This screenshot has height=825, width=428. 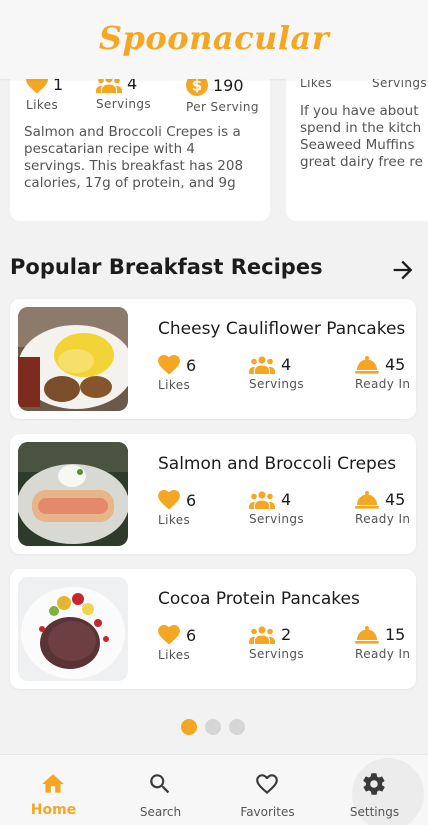 What do you see at coordinates (276, 643) in the screenshot?
I see `servings-stat: 2 Servings` at bounding box center [276, 643].